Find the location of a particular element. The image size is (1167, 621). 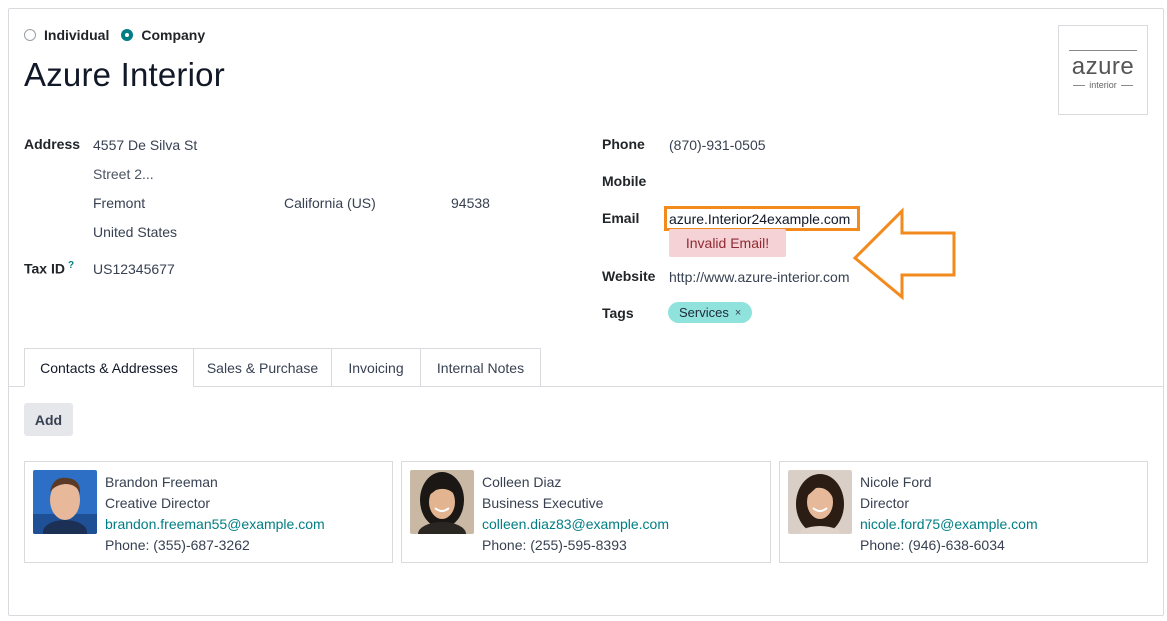

contact-phone: Phone: (946)-638-6034 is located at coordinates (932, 545).